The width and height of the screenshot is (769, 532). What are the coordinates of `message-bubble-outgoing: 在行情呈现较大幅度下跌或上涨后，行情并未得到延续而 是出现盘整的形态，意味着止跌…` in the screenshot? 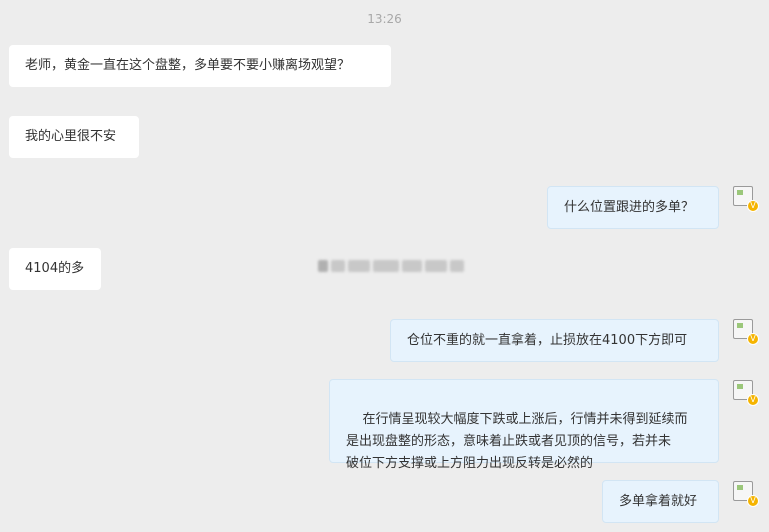 It's located at (524, 425).